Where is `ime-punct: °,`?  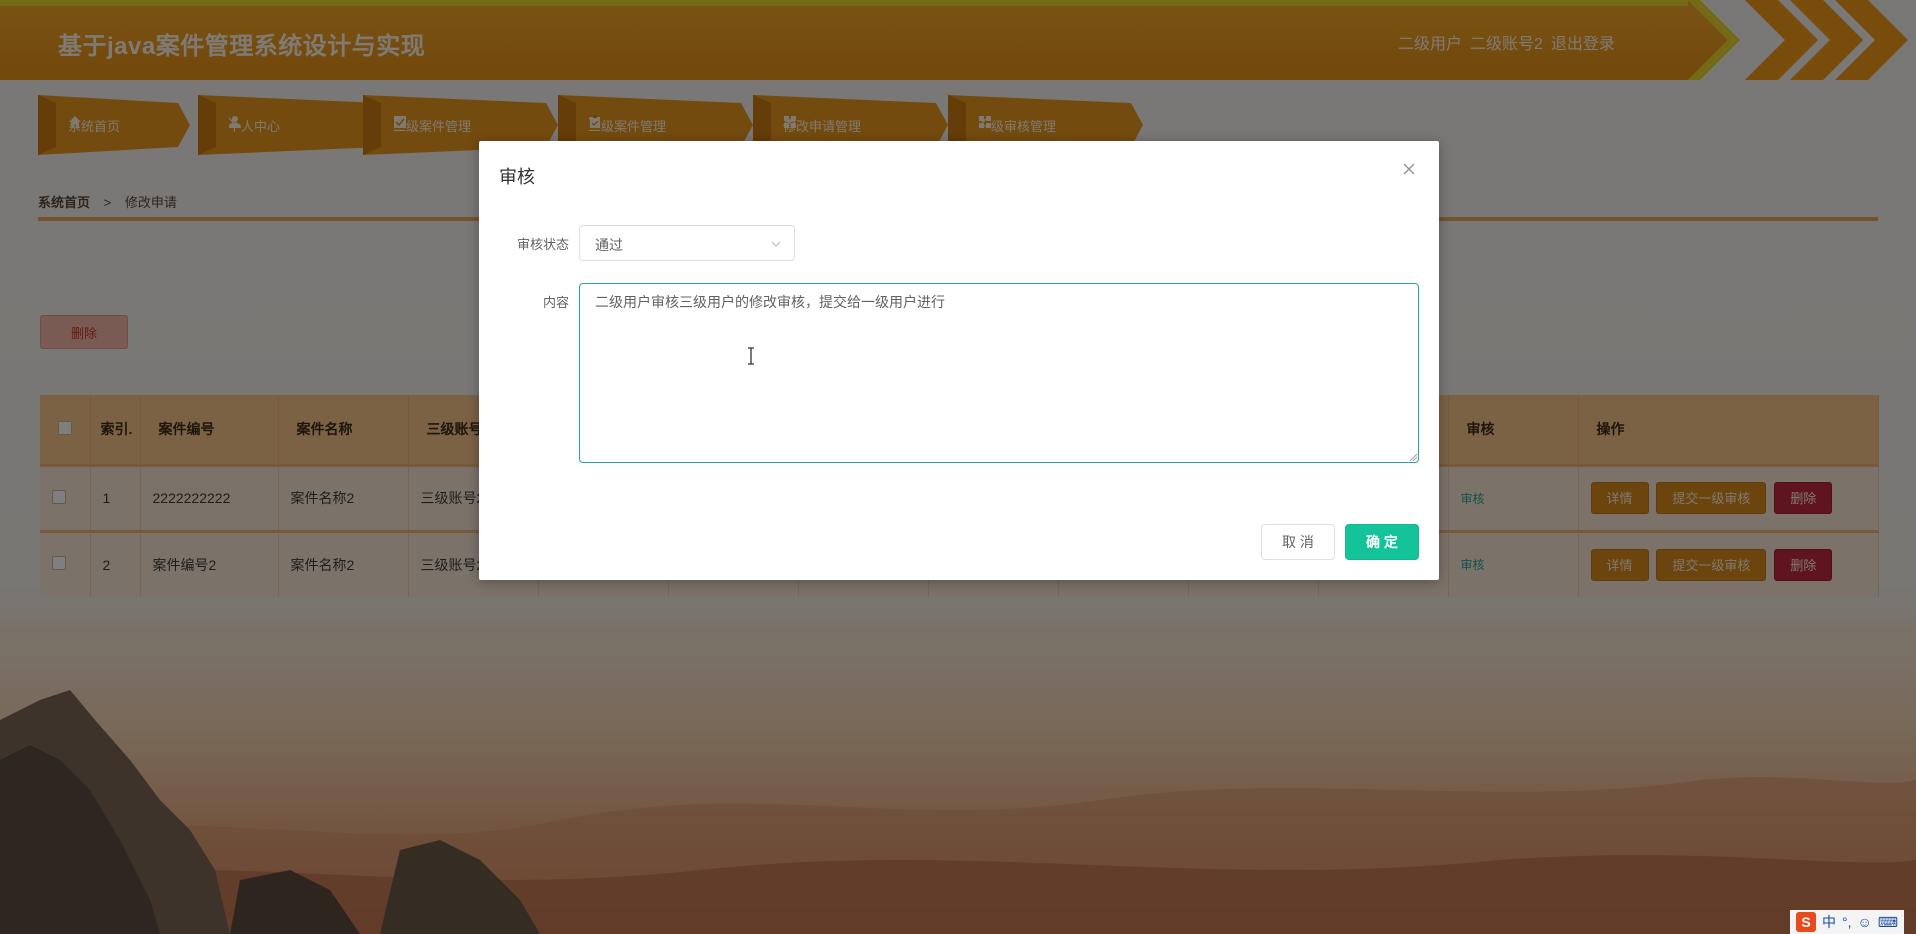
ime-punct: °, is located at coordinates (1847, 922).